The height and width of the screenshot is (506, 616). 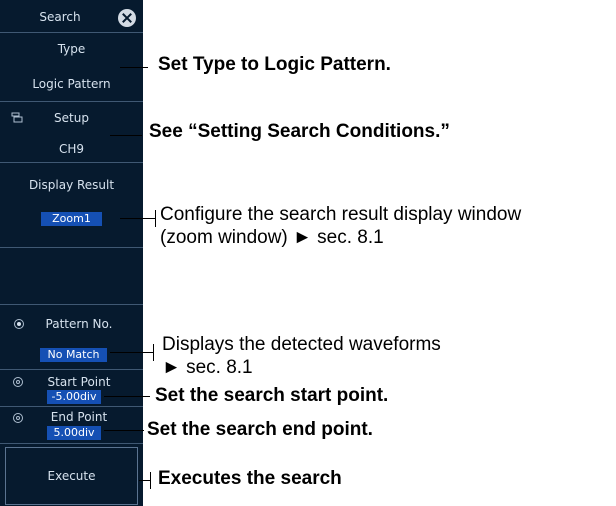 What do you see at coordinates (71, 149) in the screenshot?
I see `setup-value: CH9` at bounding box center [71, 149].